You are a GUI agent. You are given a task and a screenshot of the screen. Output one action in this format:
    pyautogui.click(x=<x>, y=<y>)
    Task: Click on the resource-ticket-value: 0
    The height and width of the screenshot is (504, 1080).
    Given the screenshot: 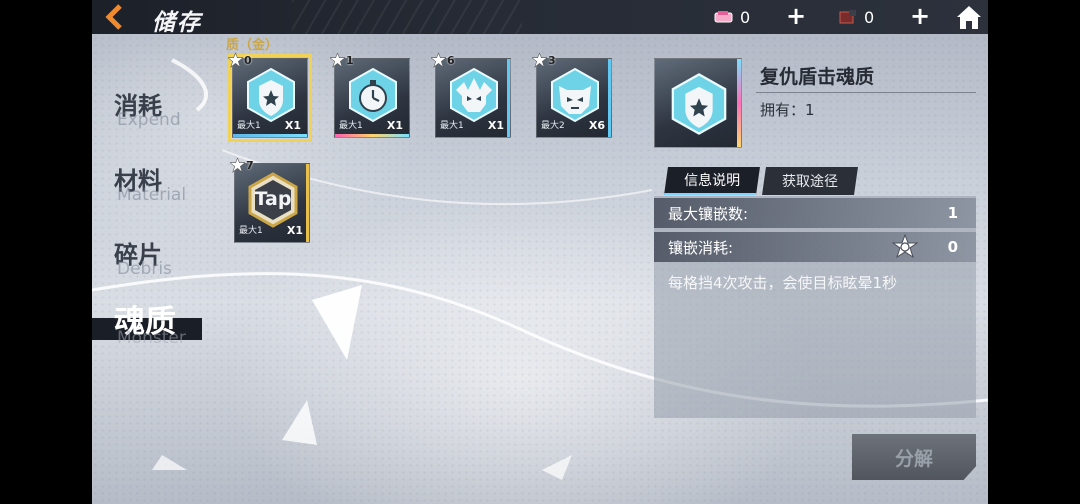 What is the action you would take?
    pyautogui.click(x=745, y=17)
    